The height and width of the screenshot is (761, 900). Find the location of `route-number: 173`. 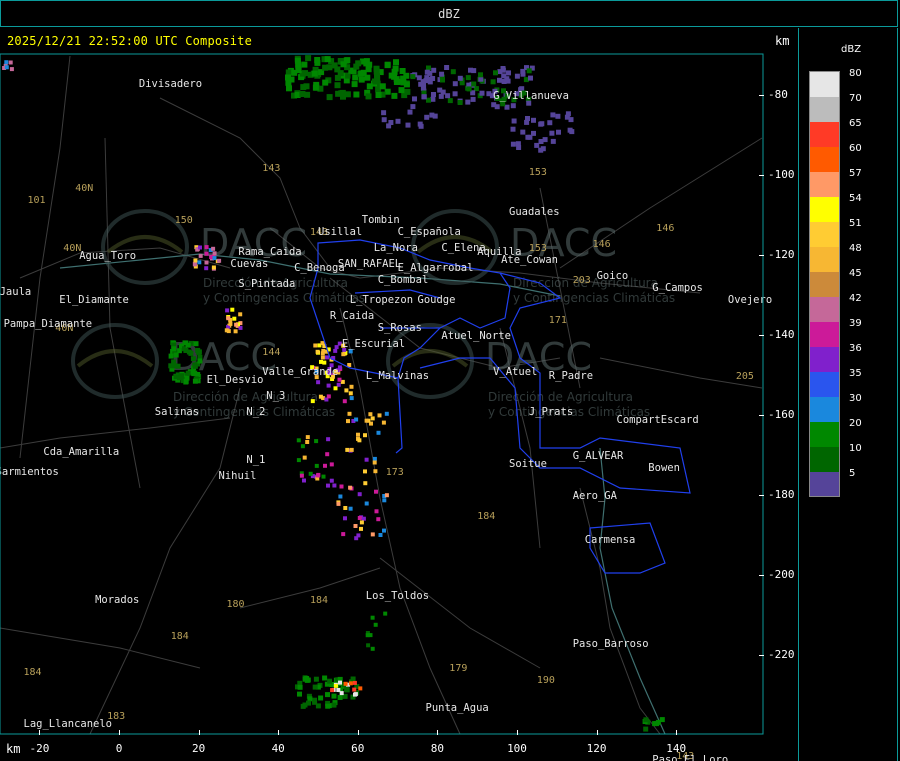

route-number: 173 is located at coordinates (395, 472).